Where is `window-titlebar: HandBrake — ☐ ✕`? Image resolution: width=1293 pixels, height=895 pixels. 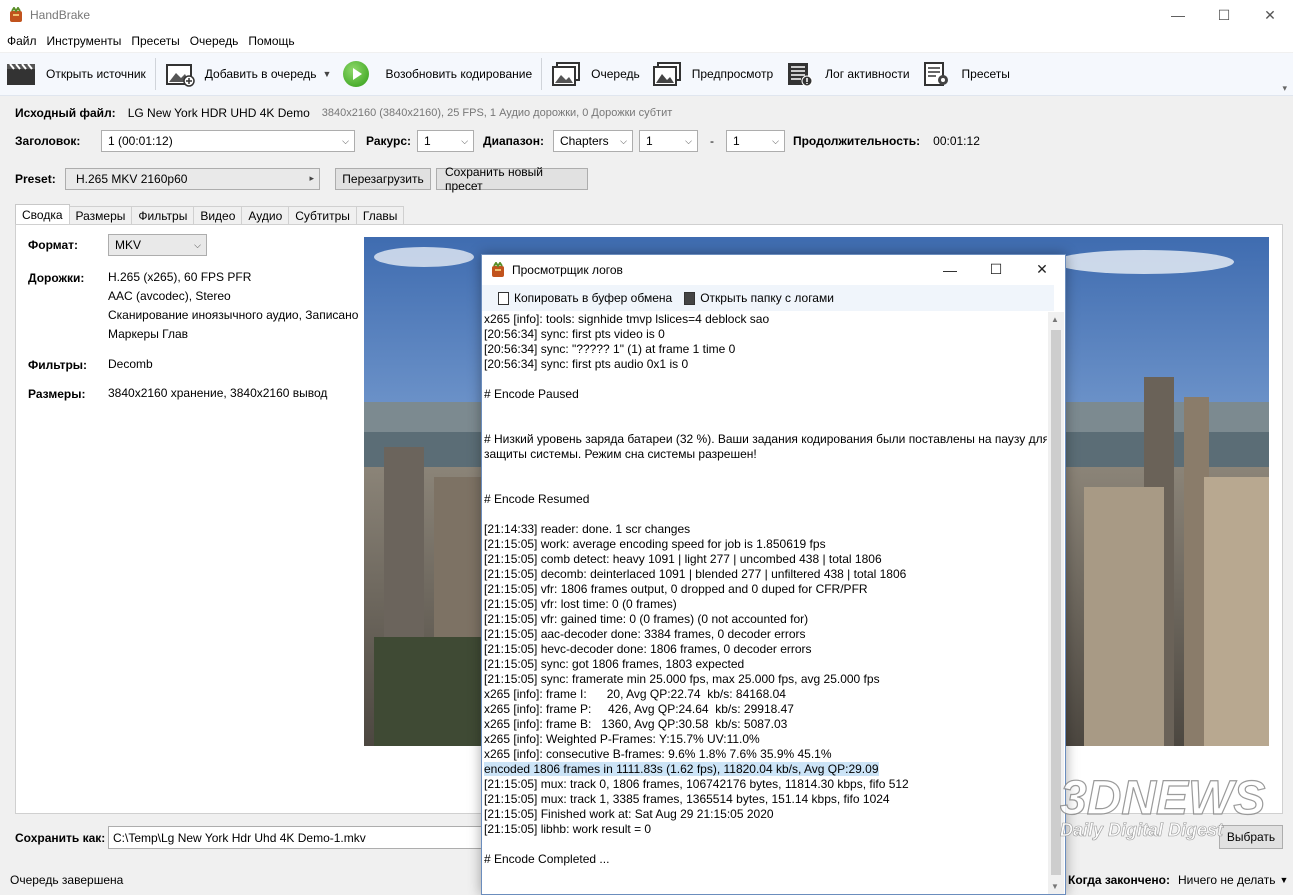
window-titlebar: HandBrake — ☐ ✕ is located at coordinates (646, 15).